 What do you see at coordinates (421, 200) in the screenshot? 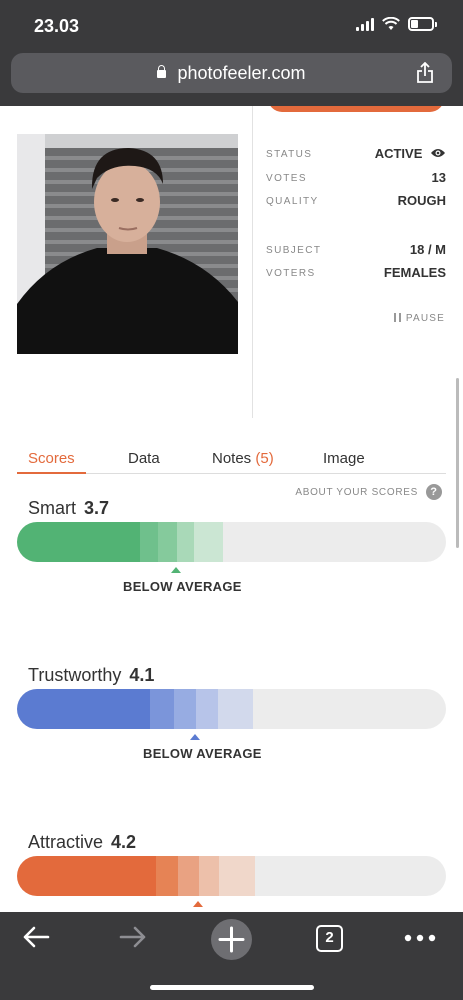
I see `quality-value: ROUGH` at bounding box center [421, 200].